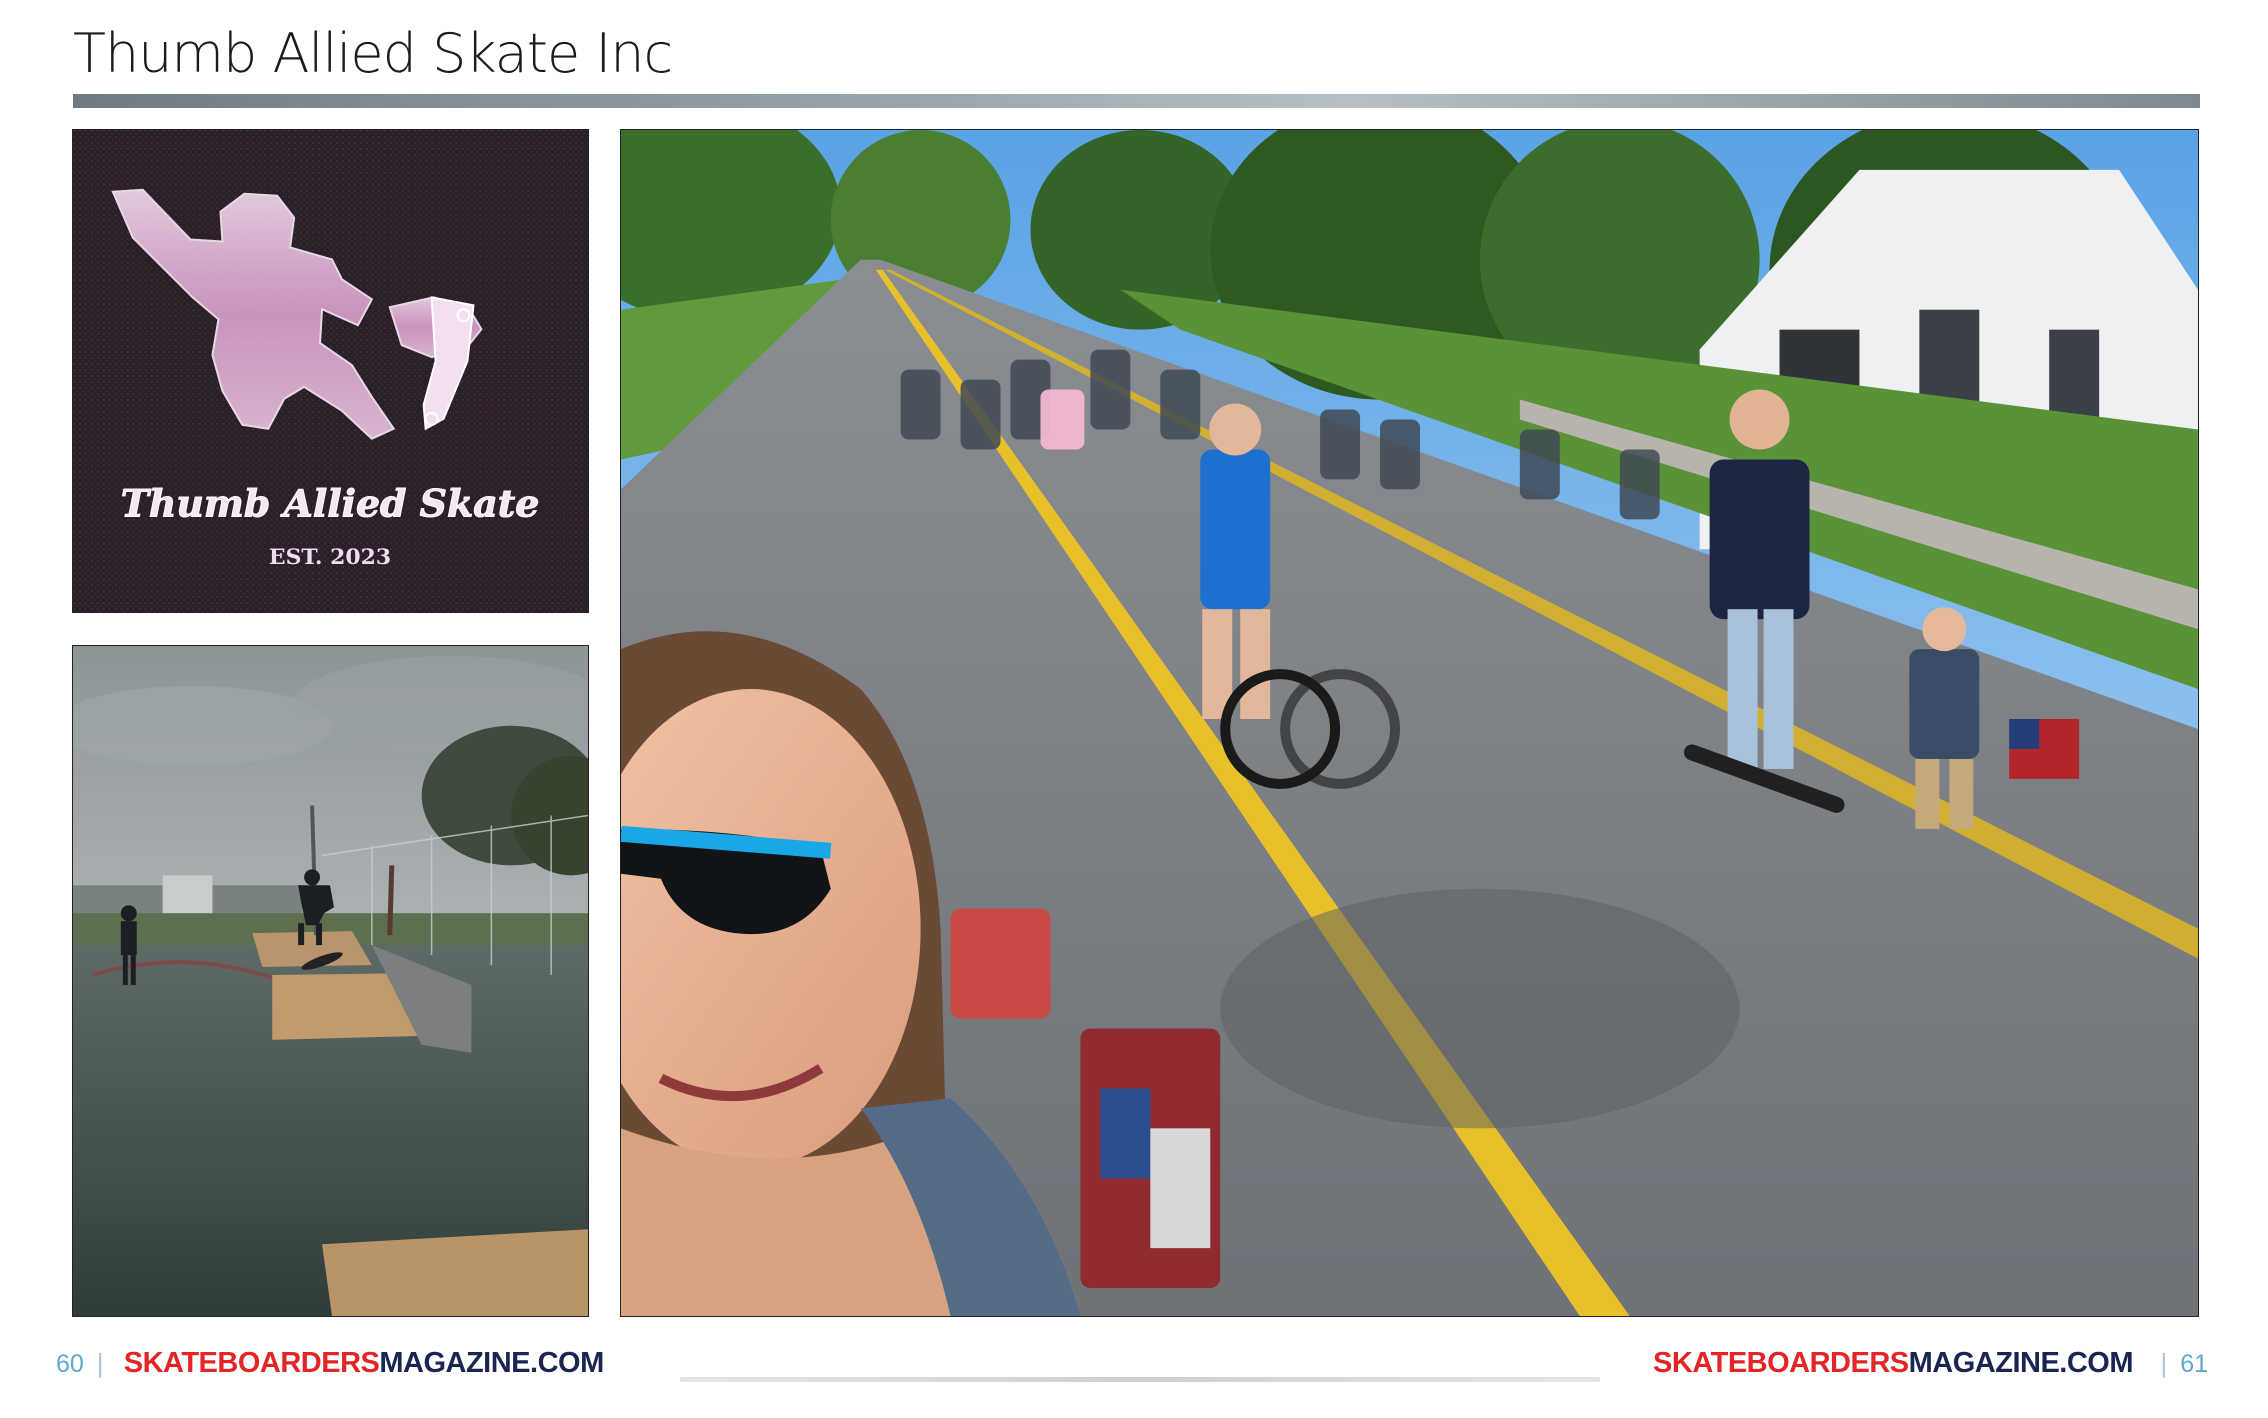 The image size is (2268, 1418). Describe the element at coordinates (2194, 1364) in the screenshot. I see `page-number-right: 61` at that location.